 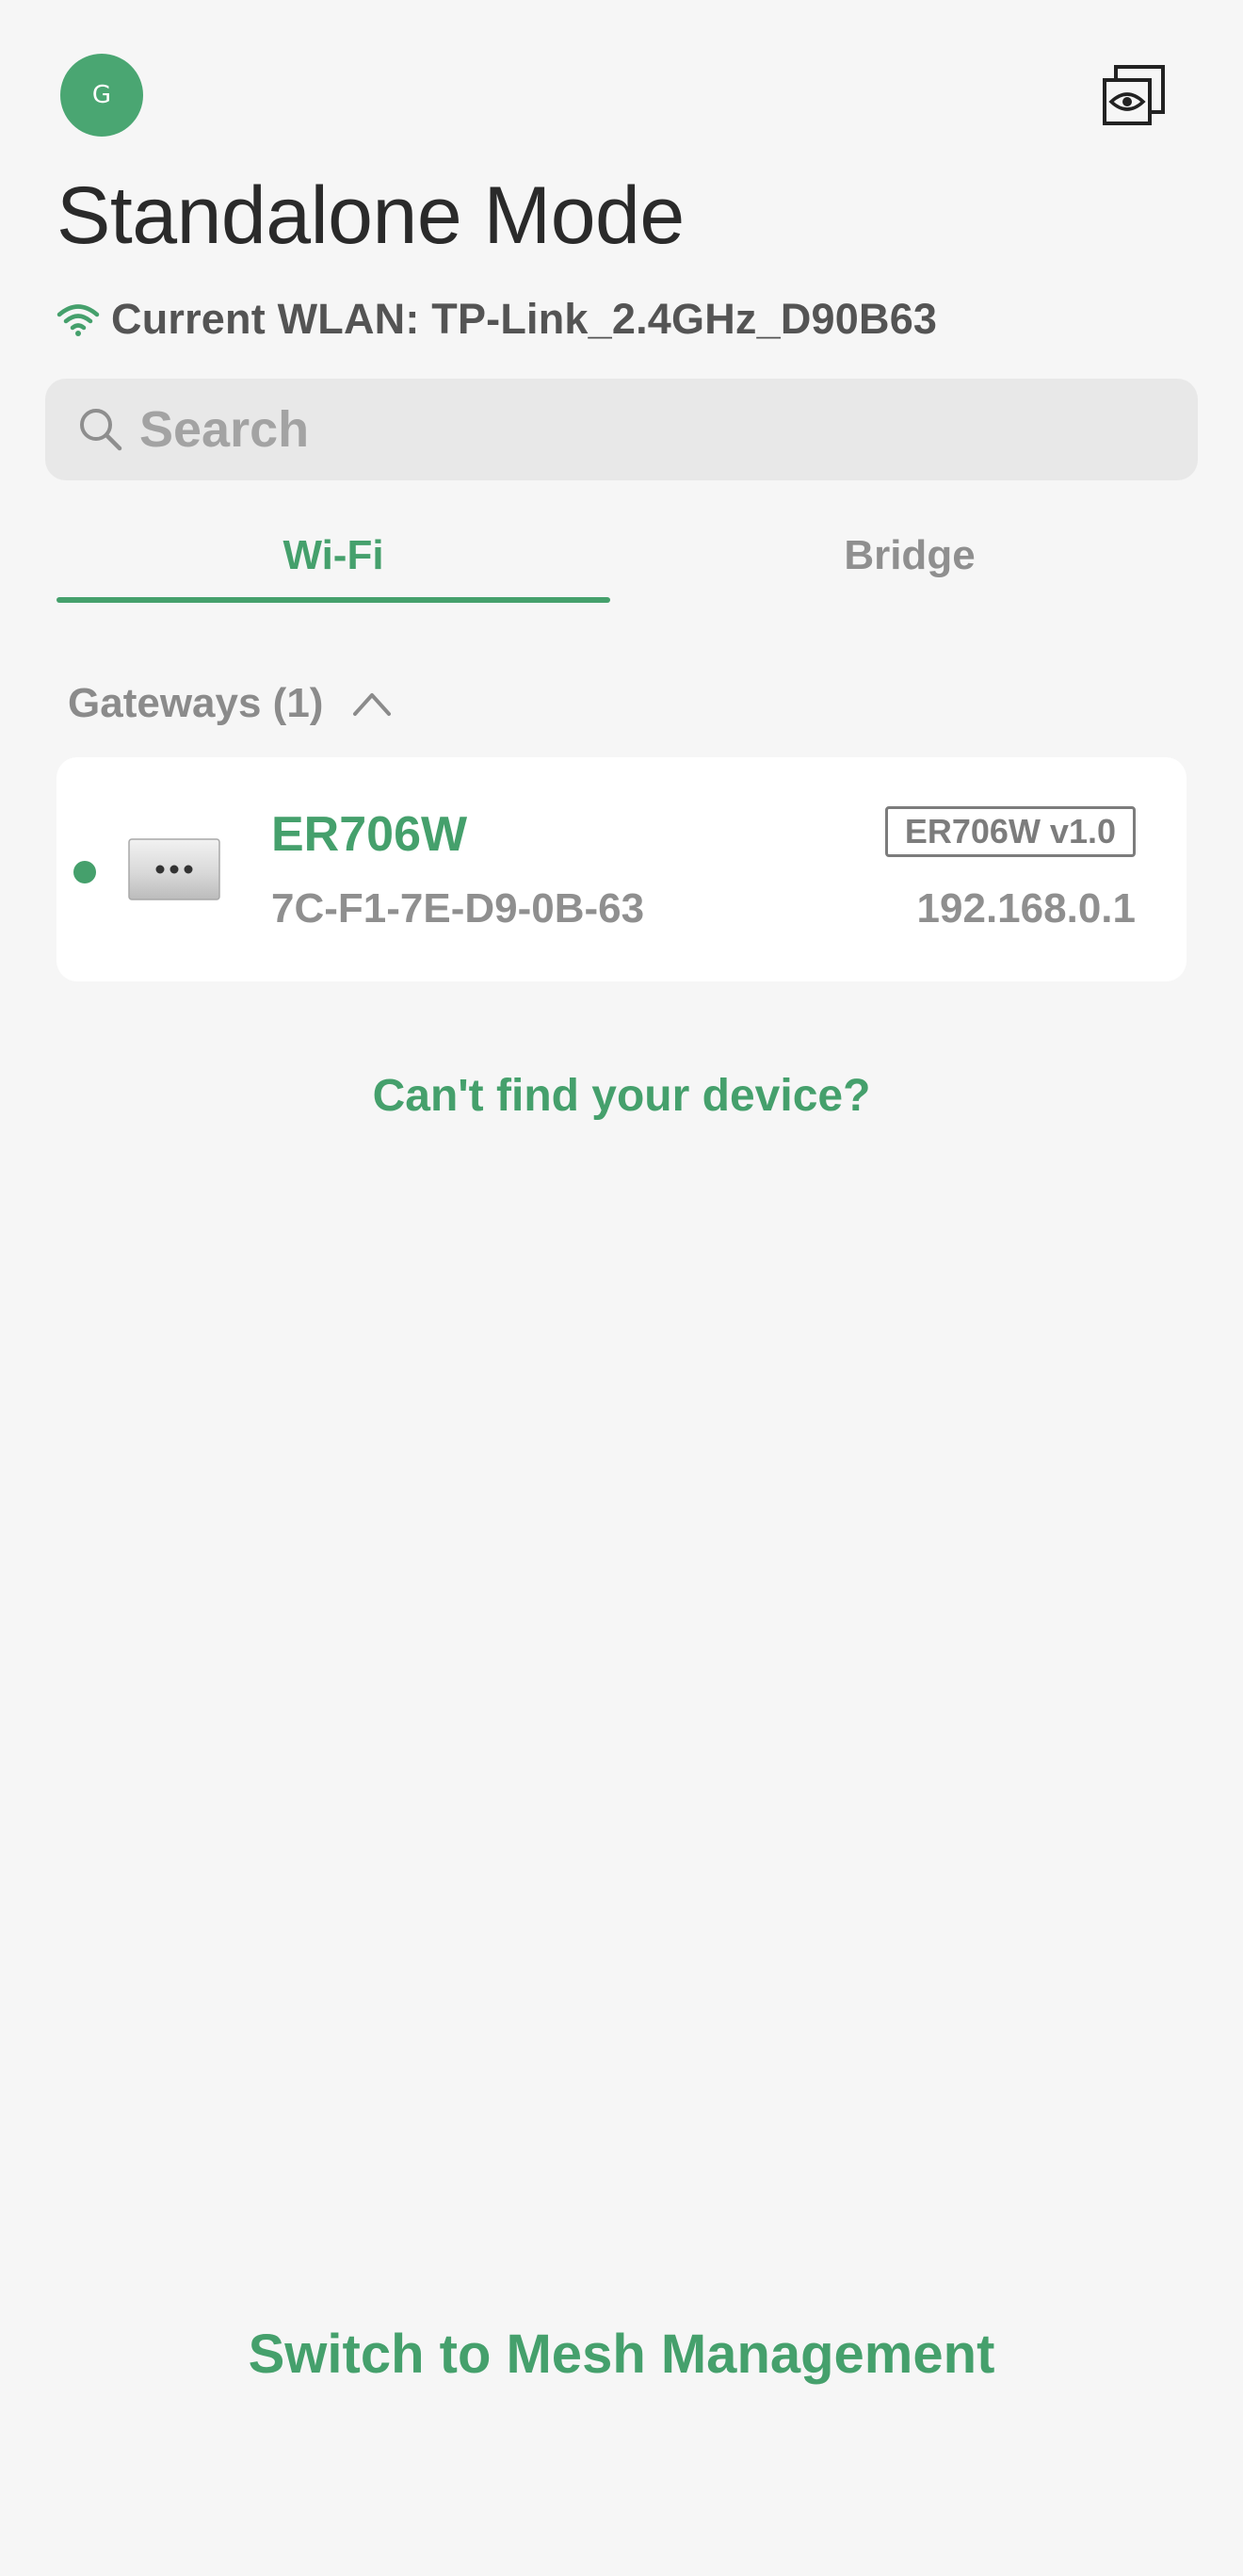 What do you see at coordinates (622, 1096) in the screenshot?
I see `cant-find-device-link: Can't find your device?` at bounding box center [622, 1096].